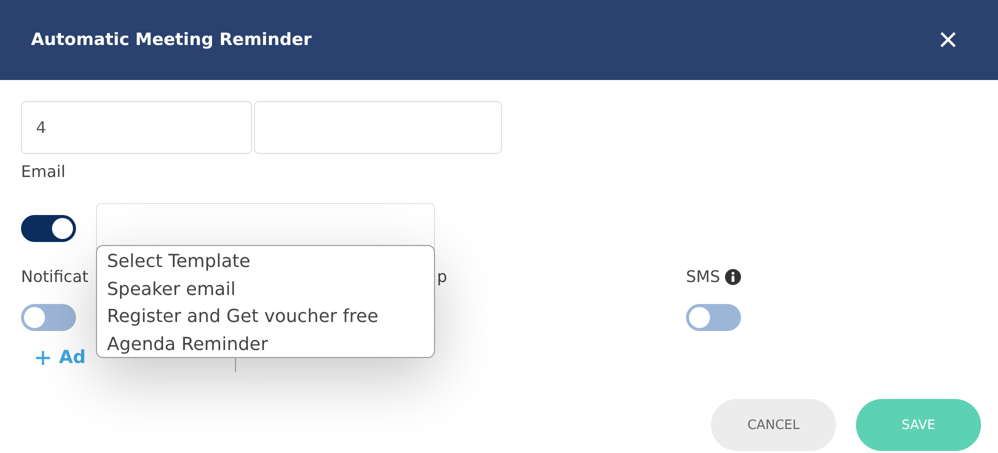  What do you see at coordinates (171, 40) in the screenshot?
I see `dialog-title: Automatic Meeting Reminder` at bounding box center [171, 40].